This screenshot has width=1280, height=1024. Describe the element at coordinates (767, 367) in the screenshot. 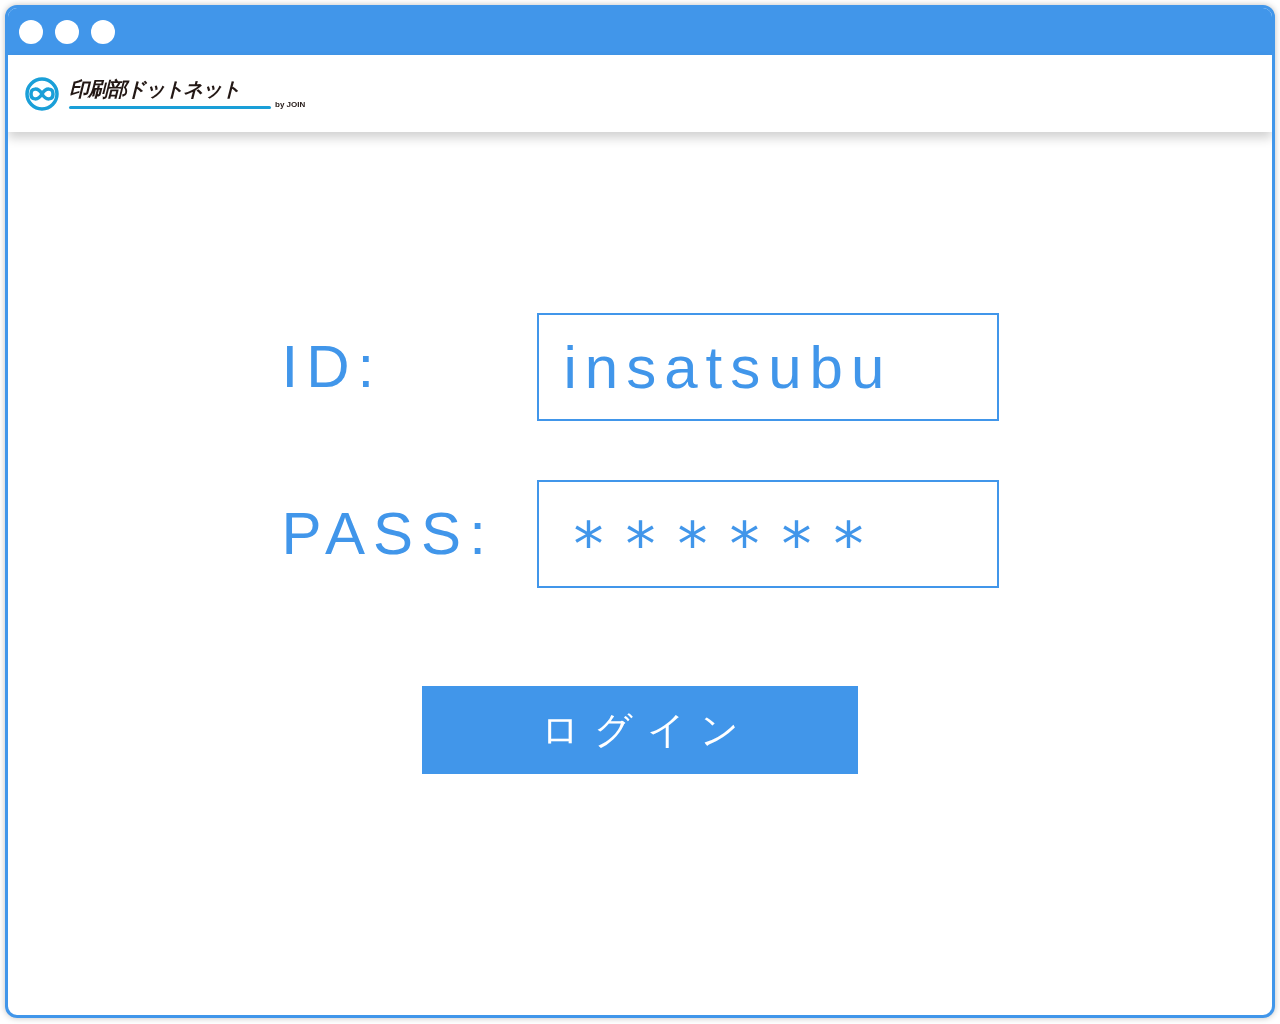

I see `id-field: insatsubu` at that location.